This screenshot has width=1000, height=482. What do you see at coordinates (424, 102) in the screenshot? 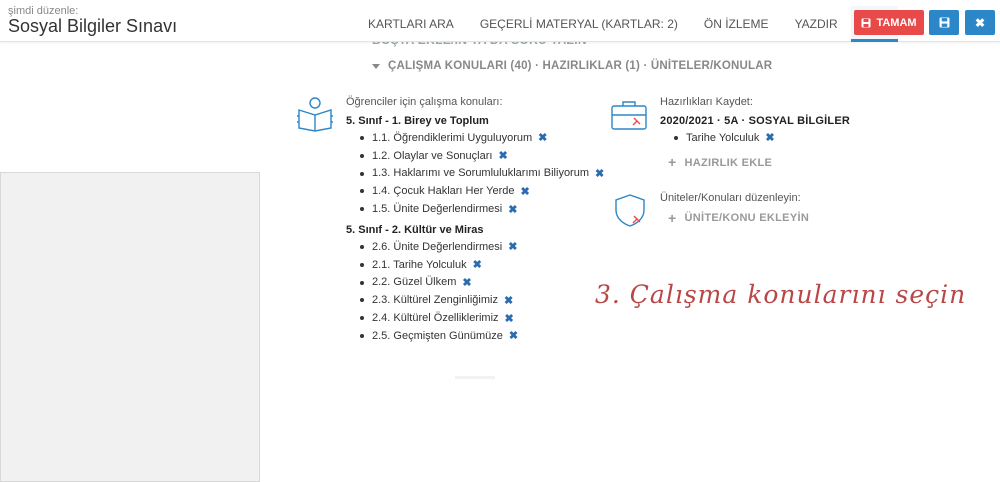
I see `study-topics-label: Öğrenciler için çalışma konuları:` at bounding box center [424, 102].